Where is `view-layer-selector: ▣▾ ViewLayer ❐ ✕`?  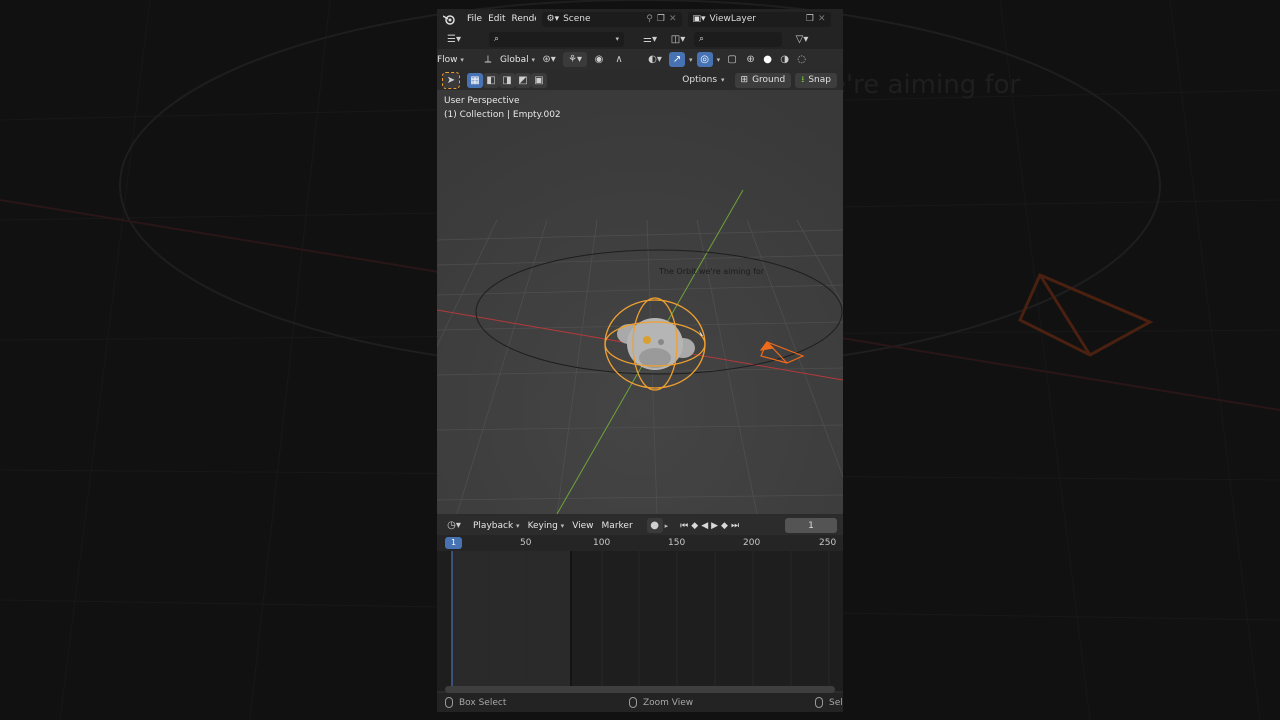 view-layer-selector: ▣▾ ViewLayer ❐ ✕ is located at coordinates (759, 19).